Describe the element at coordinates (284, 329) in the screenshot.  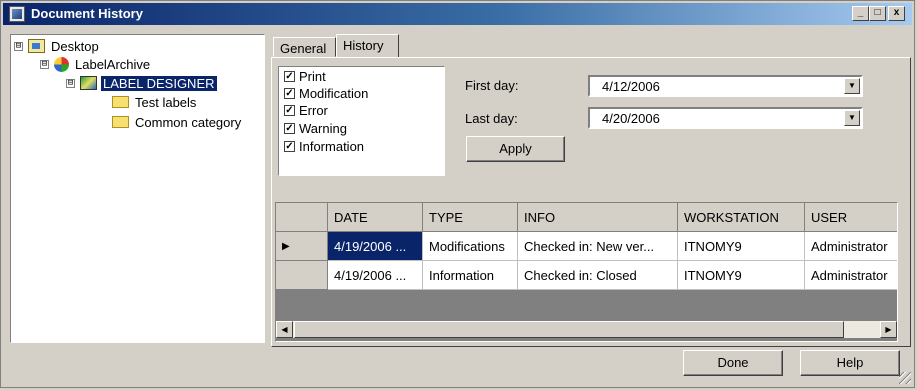
I see `scroll-left-icon: ◀` at that location.